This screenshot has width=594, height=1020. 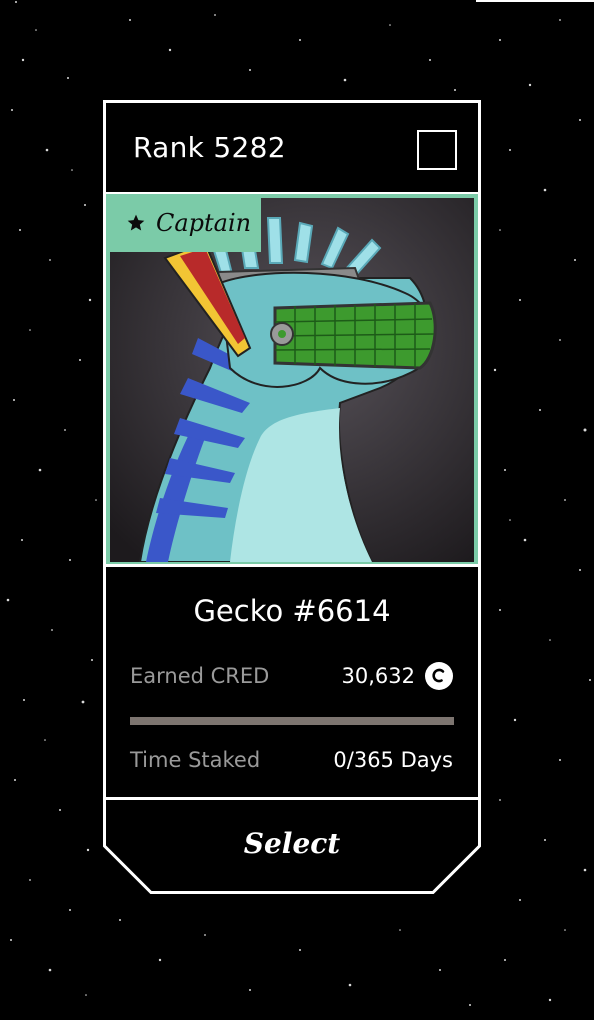 What do you see at coordinates (437, 150) in the screenshot?
I see `select-checkbox` at bounding box center [437, 150].